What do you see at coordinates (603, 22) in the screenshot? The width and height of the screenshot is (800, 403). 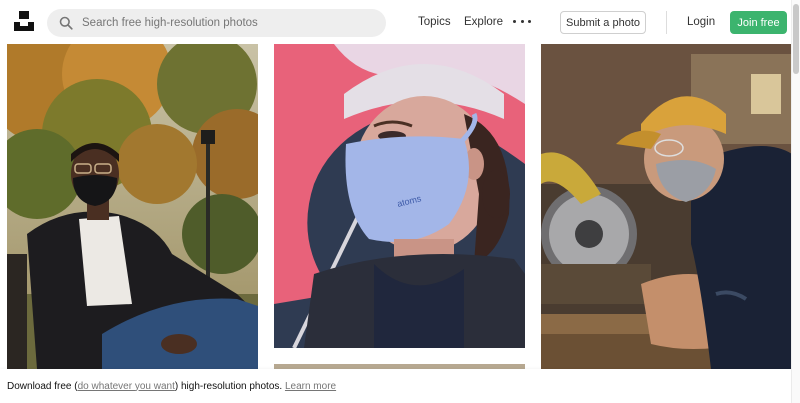 I see `submit-photo-button: Submit a photo` at bounding box center [603, 22].